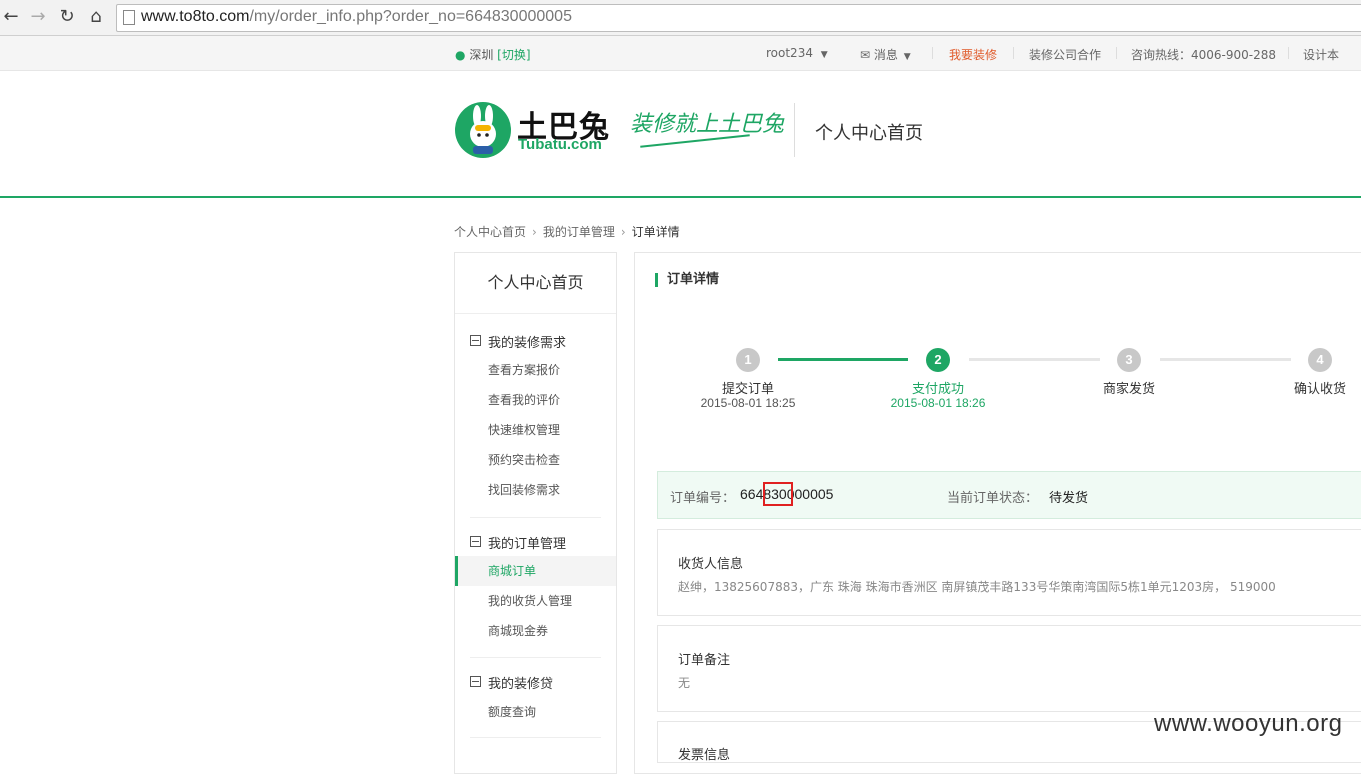 The image size is (1361, 774). Describe the element at coordinates (527, 343) in the screenshot. I see `section-label: 我的装修需求` at that location.